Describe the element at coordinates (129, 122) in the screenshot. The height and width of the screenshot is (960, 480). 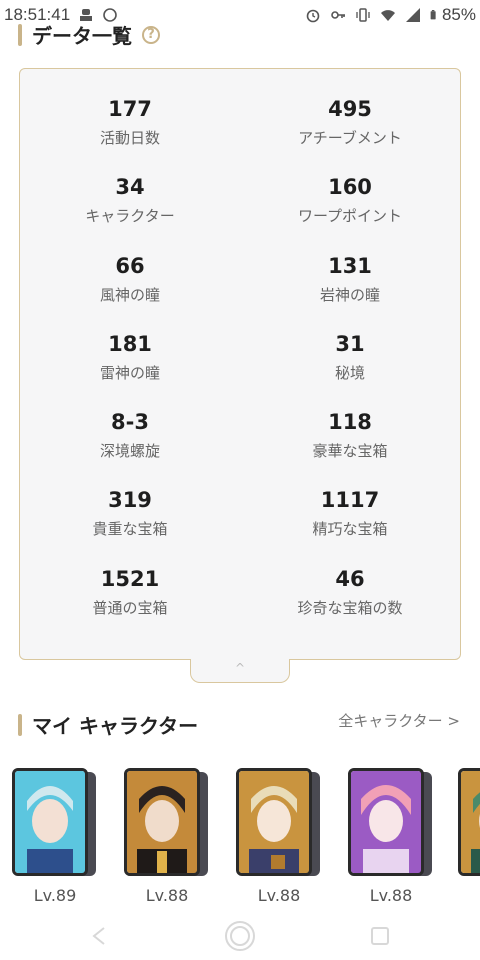
I see `stat-active-days: 177 活動日数` at that location.